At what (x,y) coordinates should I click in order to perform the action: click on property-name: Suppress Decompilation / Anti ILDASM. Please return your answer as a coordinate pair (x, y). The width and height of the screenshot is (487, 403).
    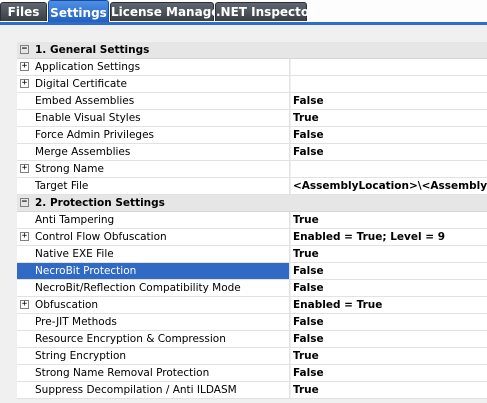
    Looking at the image, I should click on (153, 390).